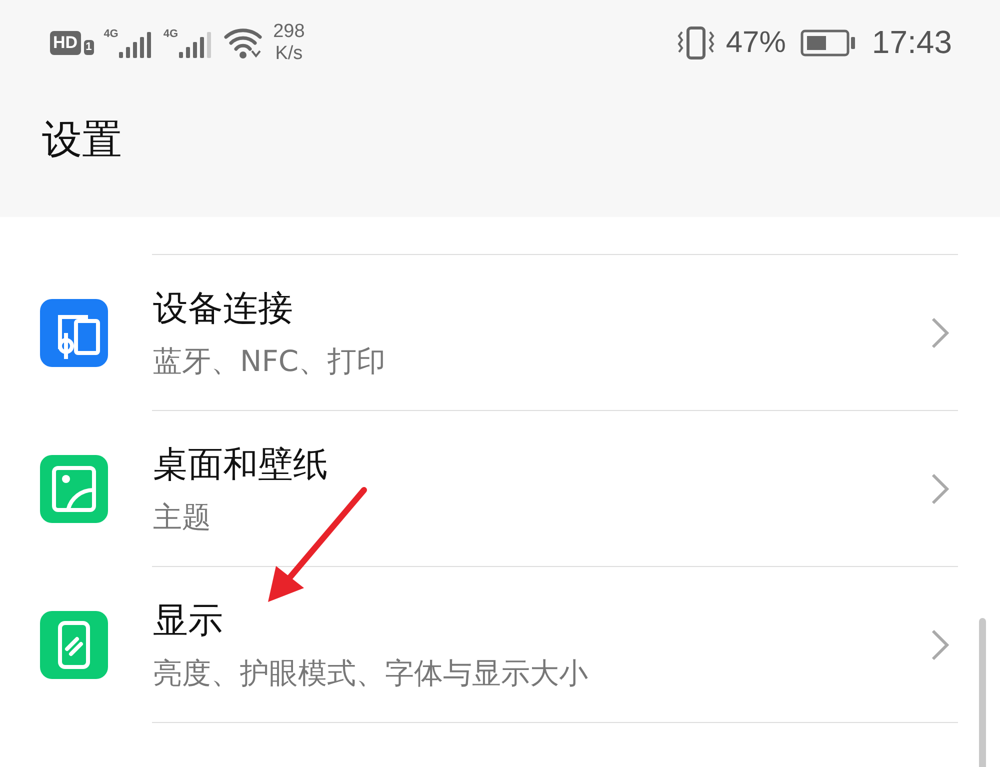 Image resolution: width=1000 pixels, height=767 pixels. Describe the element at coordinates (223, 309) in the screenshot. I see `item-title: 设备连接` at that location.